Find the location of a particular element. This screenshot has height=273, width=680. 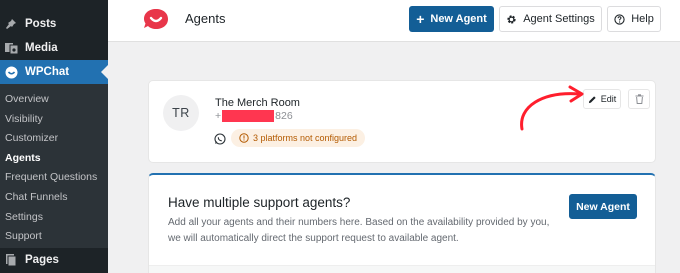

pin-icon is located at coordinates (11, 24).